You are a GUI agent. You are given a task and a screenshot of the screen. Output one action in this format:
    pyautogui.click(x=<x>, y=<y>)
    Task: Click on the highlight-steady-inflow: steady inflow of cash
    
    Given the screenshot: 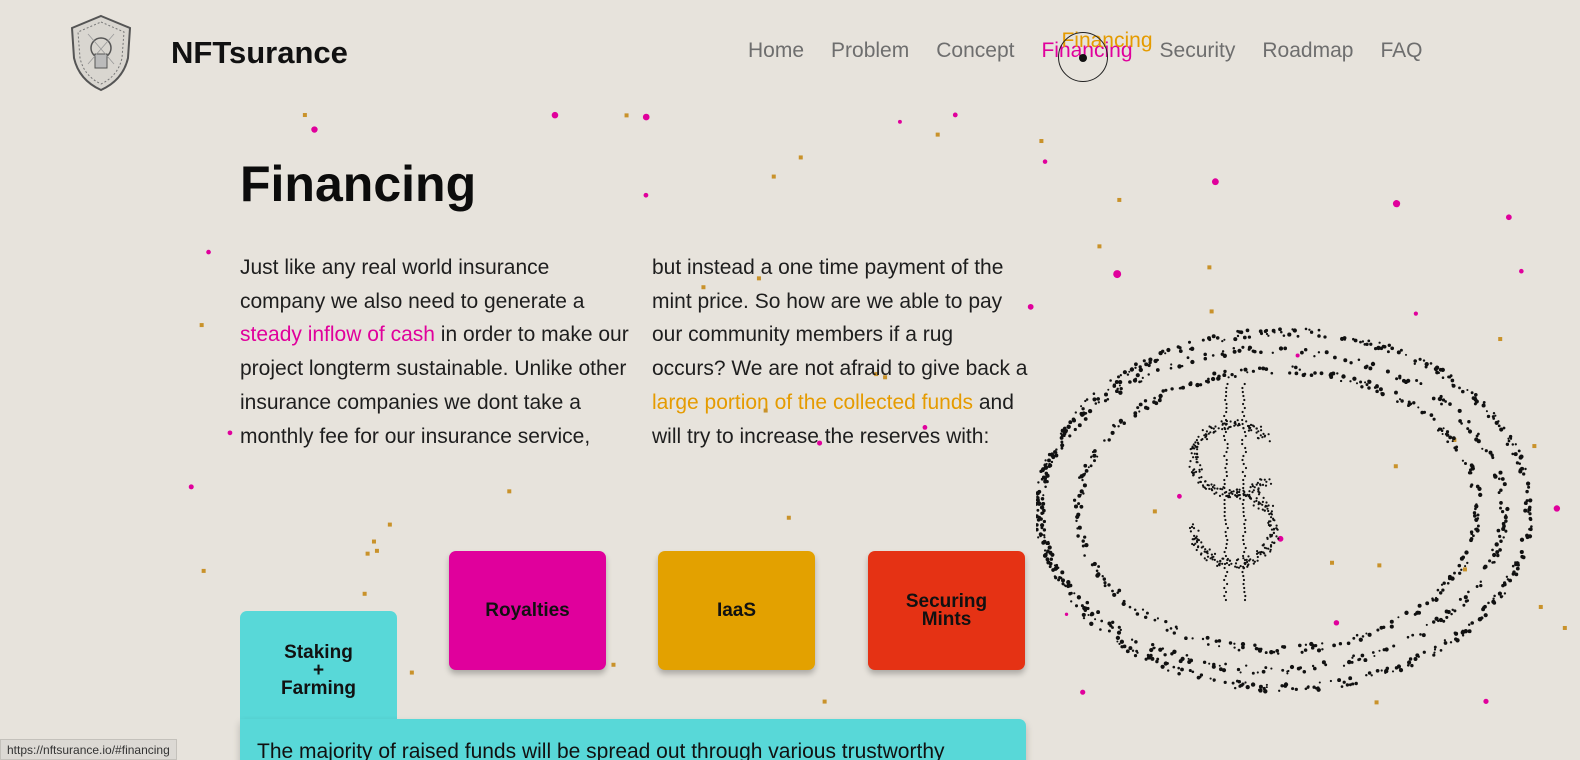 What is the action you would take?
    pyautogui.click(x=337, y=335)
    